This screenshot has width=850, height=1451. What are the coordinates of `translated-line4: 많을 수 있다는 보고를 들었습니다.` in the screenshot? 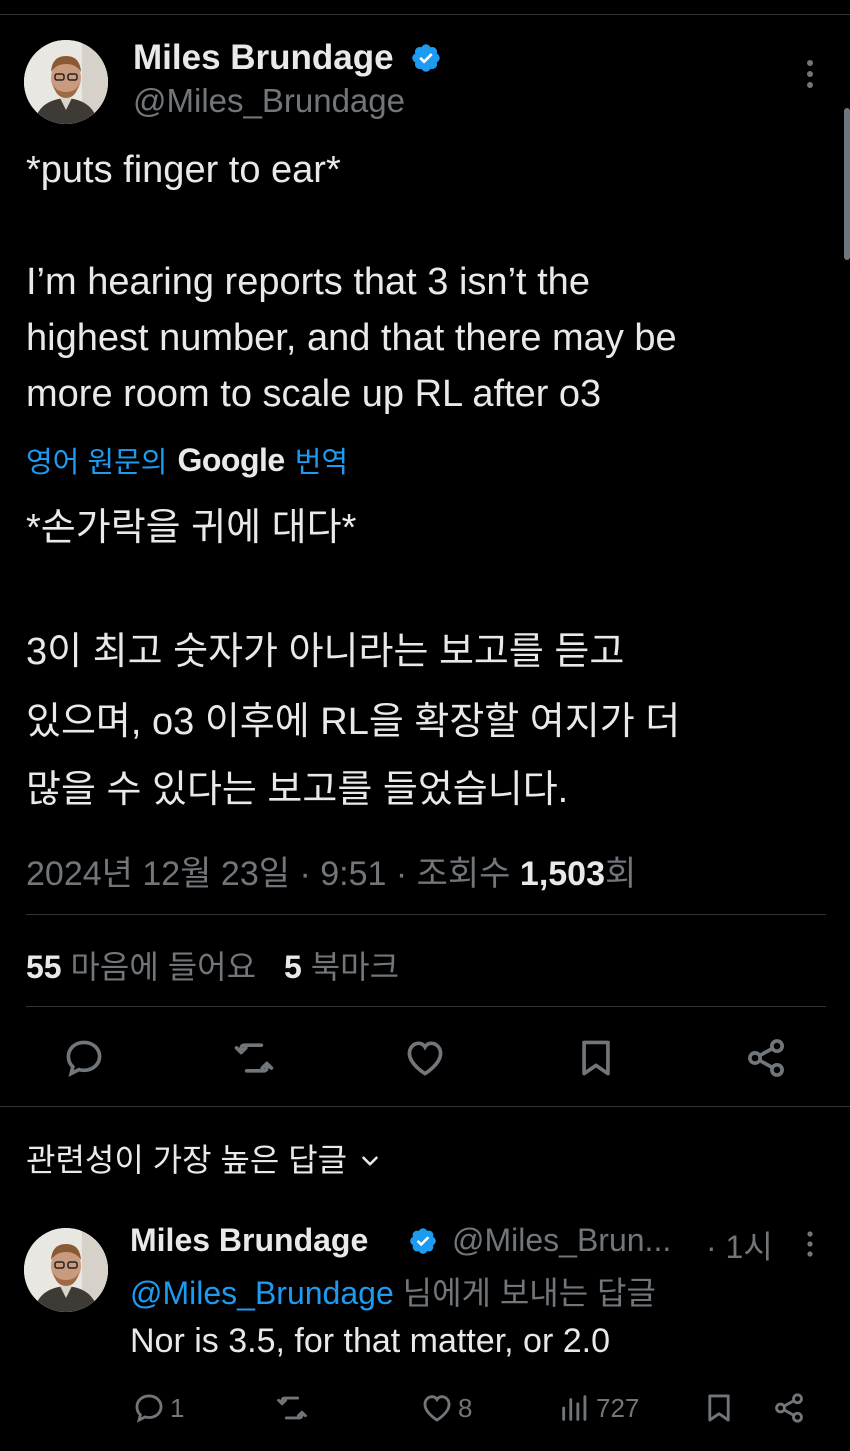 It's located at (297, 790).